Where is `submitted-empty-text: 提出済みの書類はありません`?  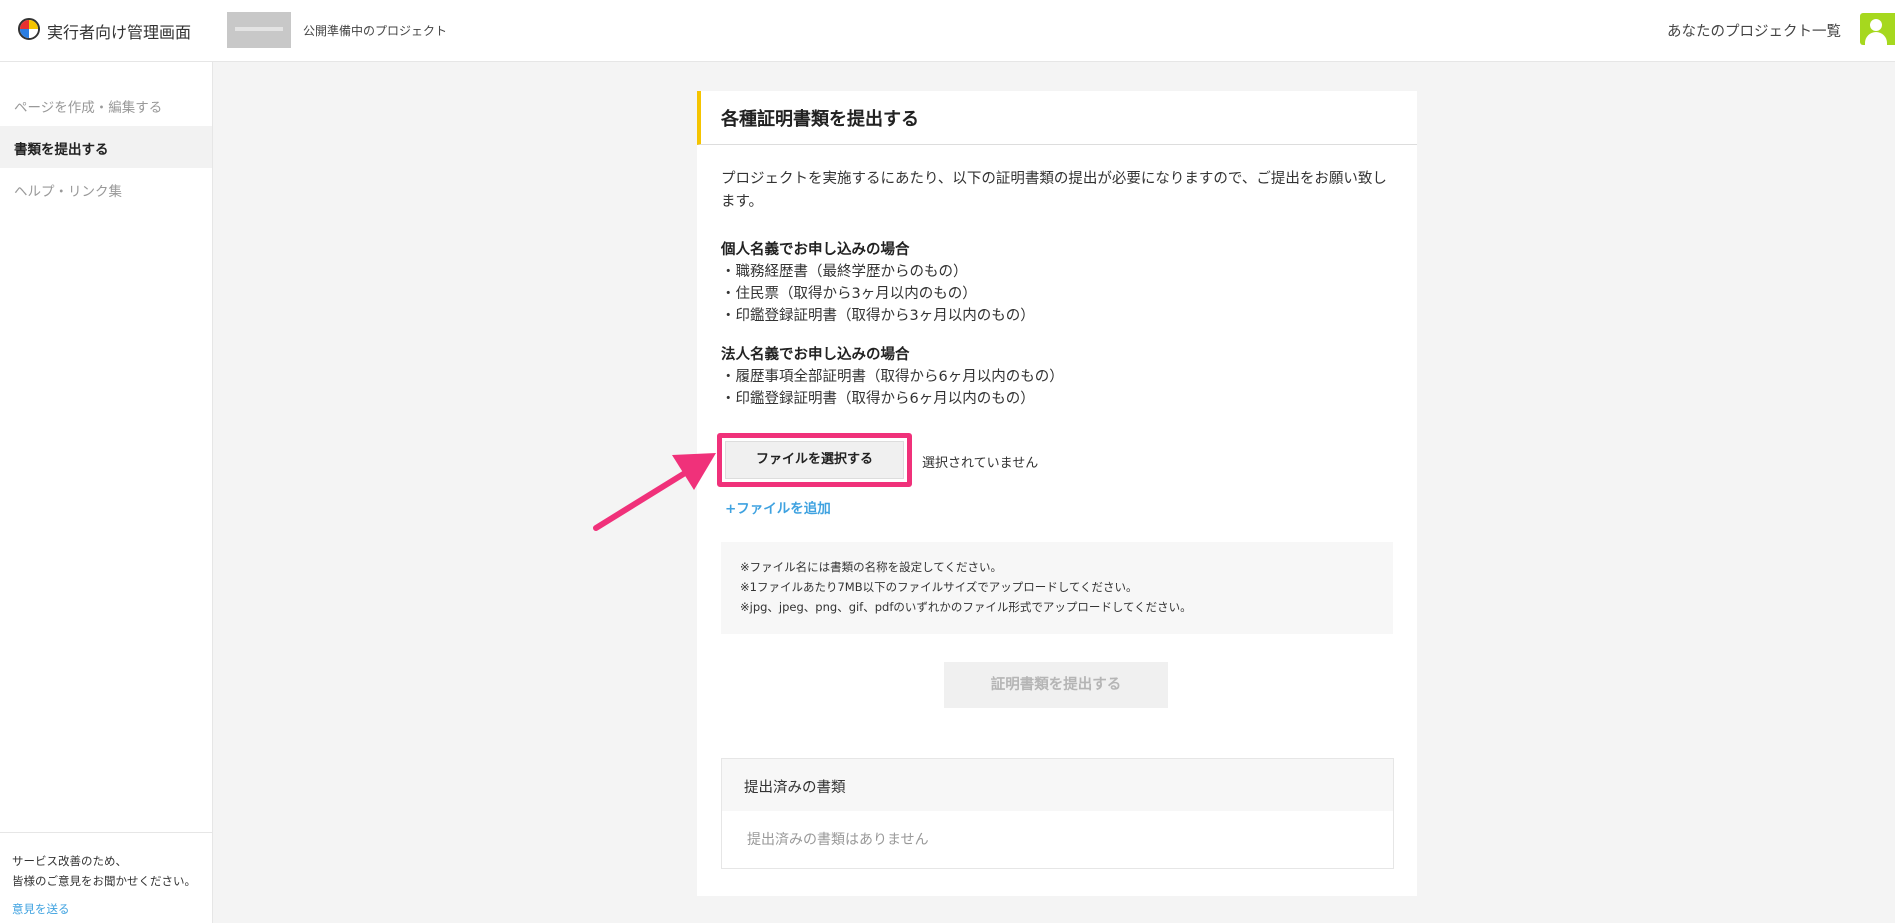 submitted-empty-text: 提出済みの書類はありません is located at coordinates (838, 840).